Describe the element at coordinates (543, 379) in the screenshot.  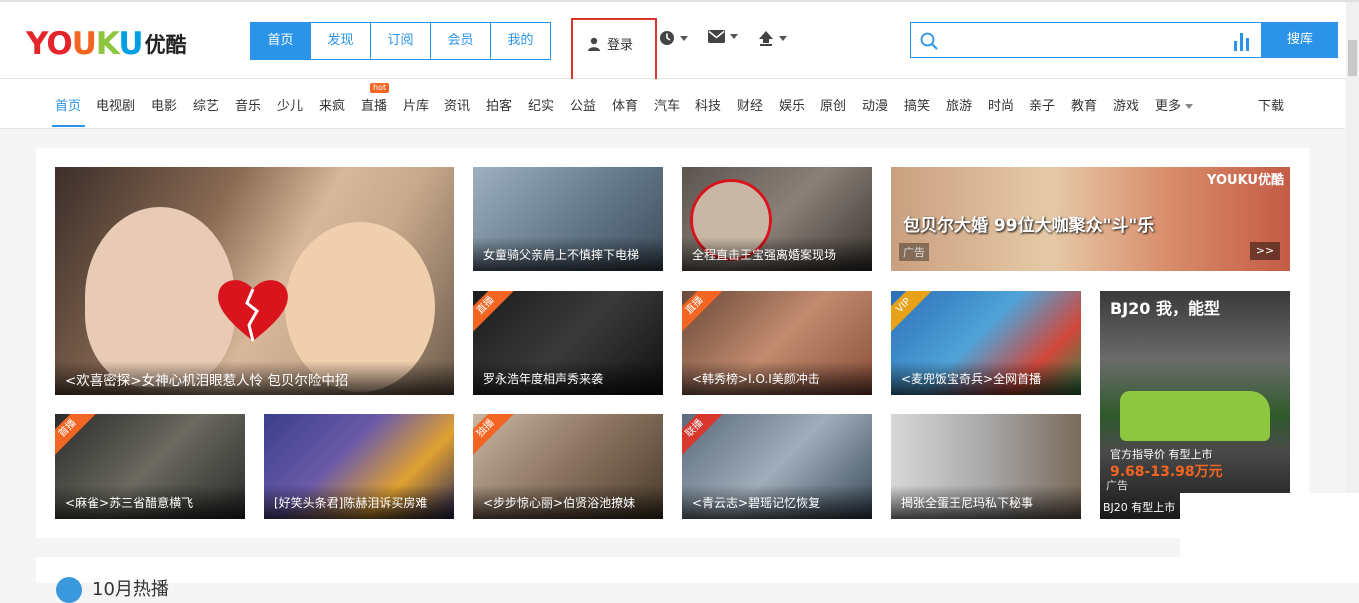
I see `video-title: 罗永浩年度相声秀来袭` at that location.